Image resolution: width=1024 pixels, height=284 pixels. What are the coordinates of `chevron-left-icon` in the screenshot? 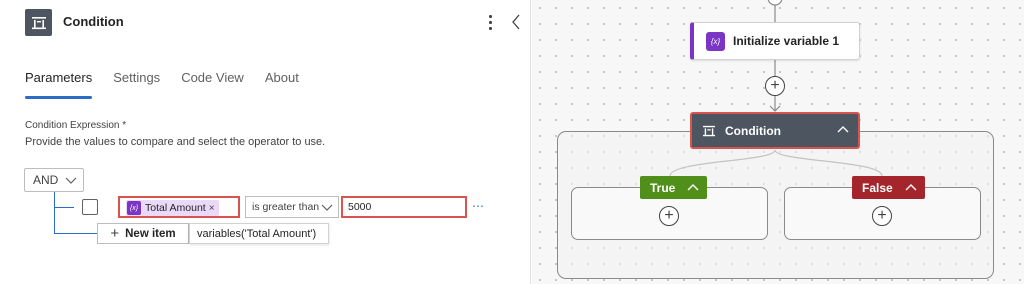 It's located at (516, 22).